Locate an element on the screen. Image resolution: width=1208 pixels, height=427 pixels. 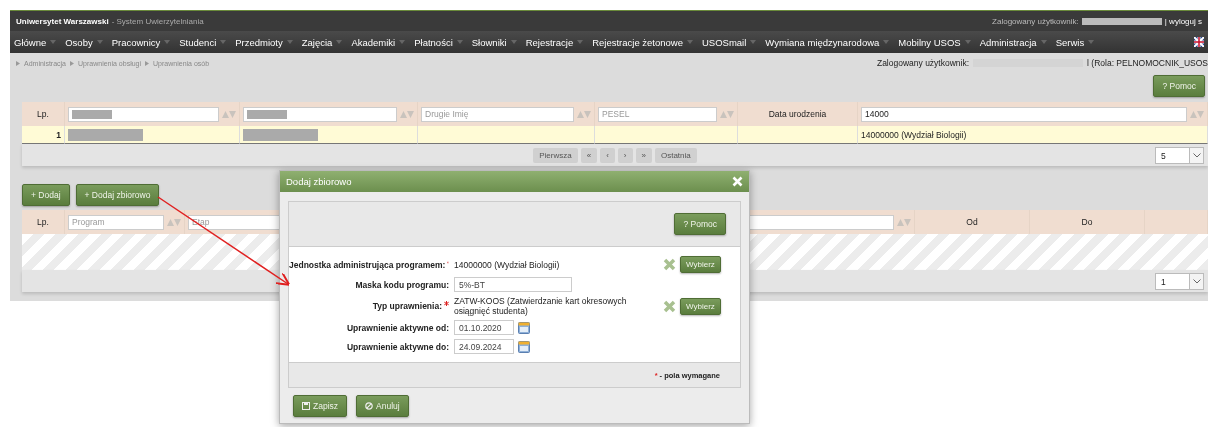
app-title: Uniwersytet Warszawski is located at coordinates (62, 21).